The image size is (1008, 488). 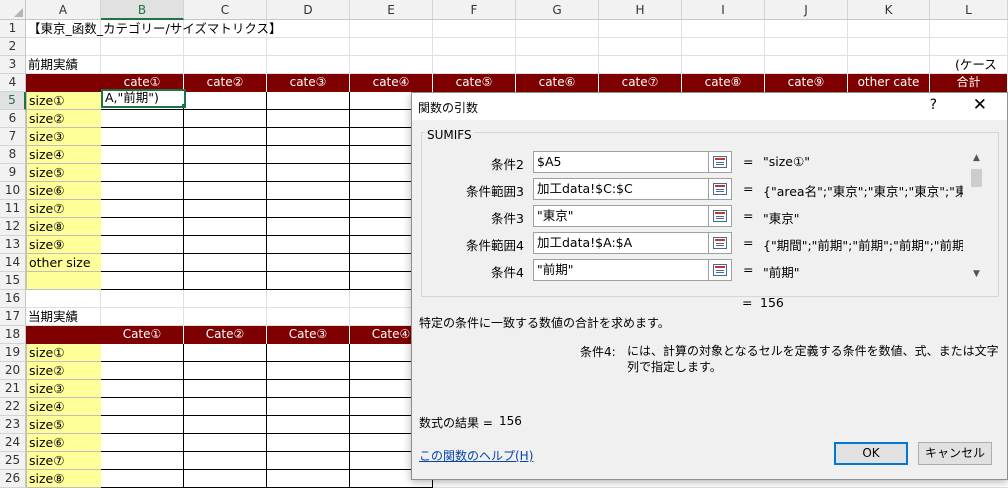 What do you see at coordinates (13, 101) in the screenshot?
I see `row-header-5: 5` at bounding box center [13, 101].